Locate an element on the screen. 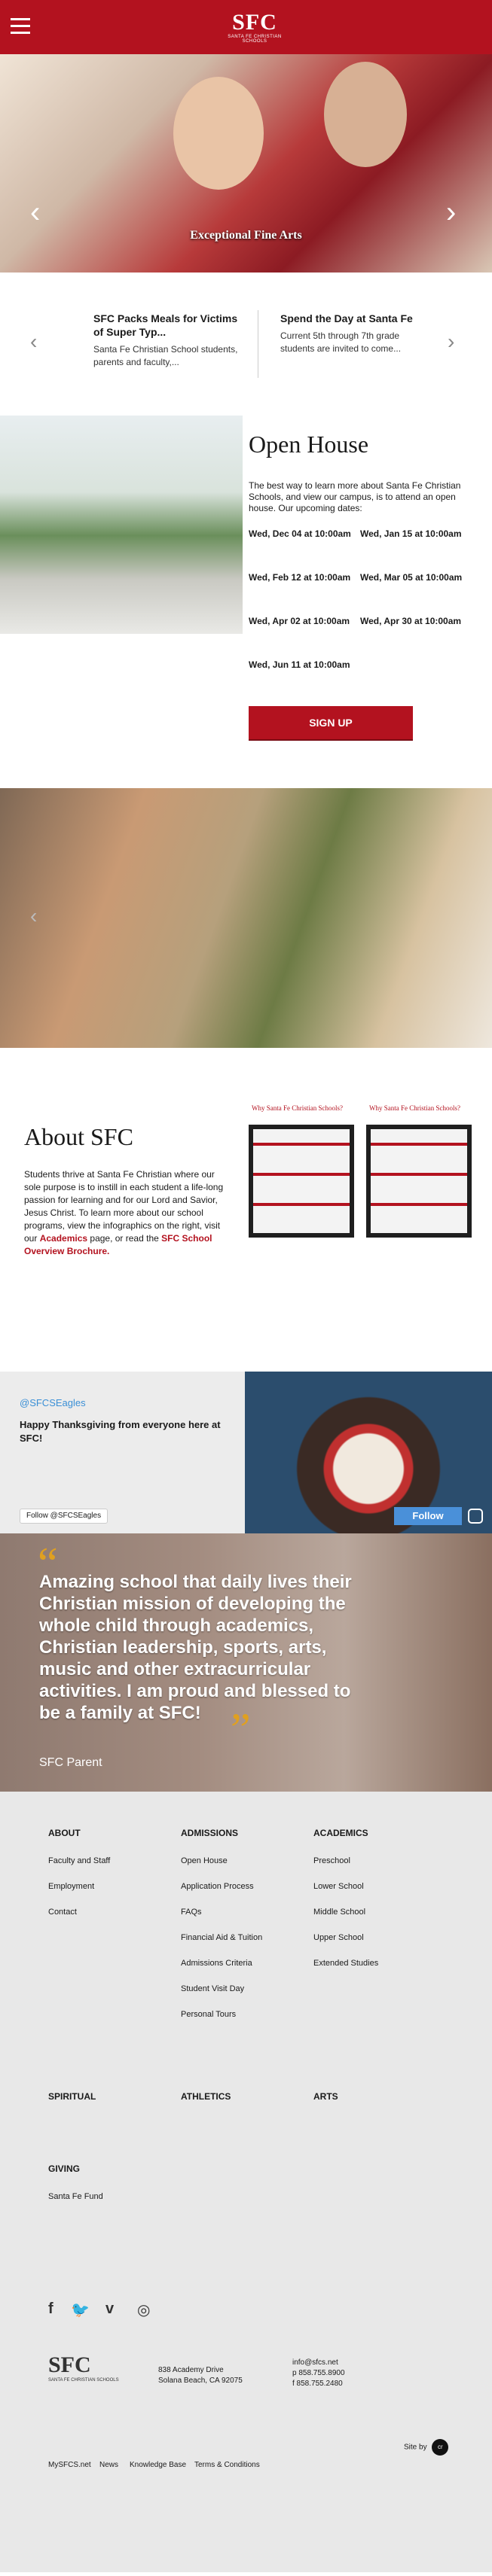  site-logo: SFC SANTA FE CHRISTIAN SCHOOLS is located at coordinates (254, 28).